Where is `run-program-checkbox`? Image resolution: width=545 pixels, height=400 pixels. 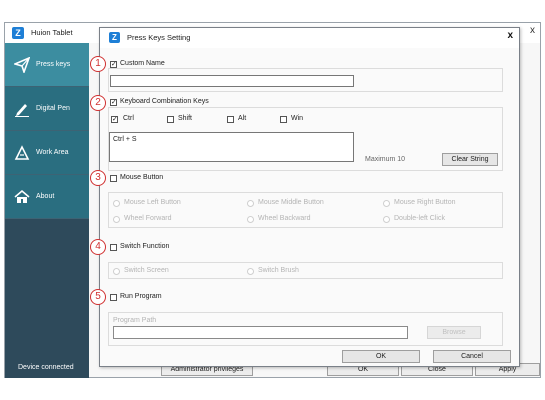
run-program-checkbox is located at coordinates (113, 297).